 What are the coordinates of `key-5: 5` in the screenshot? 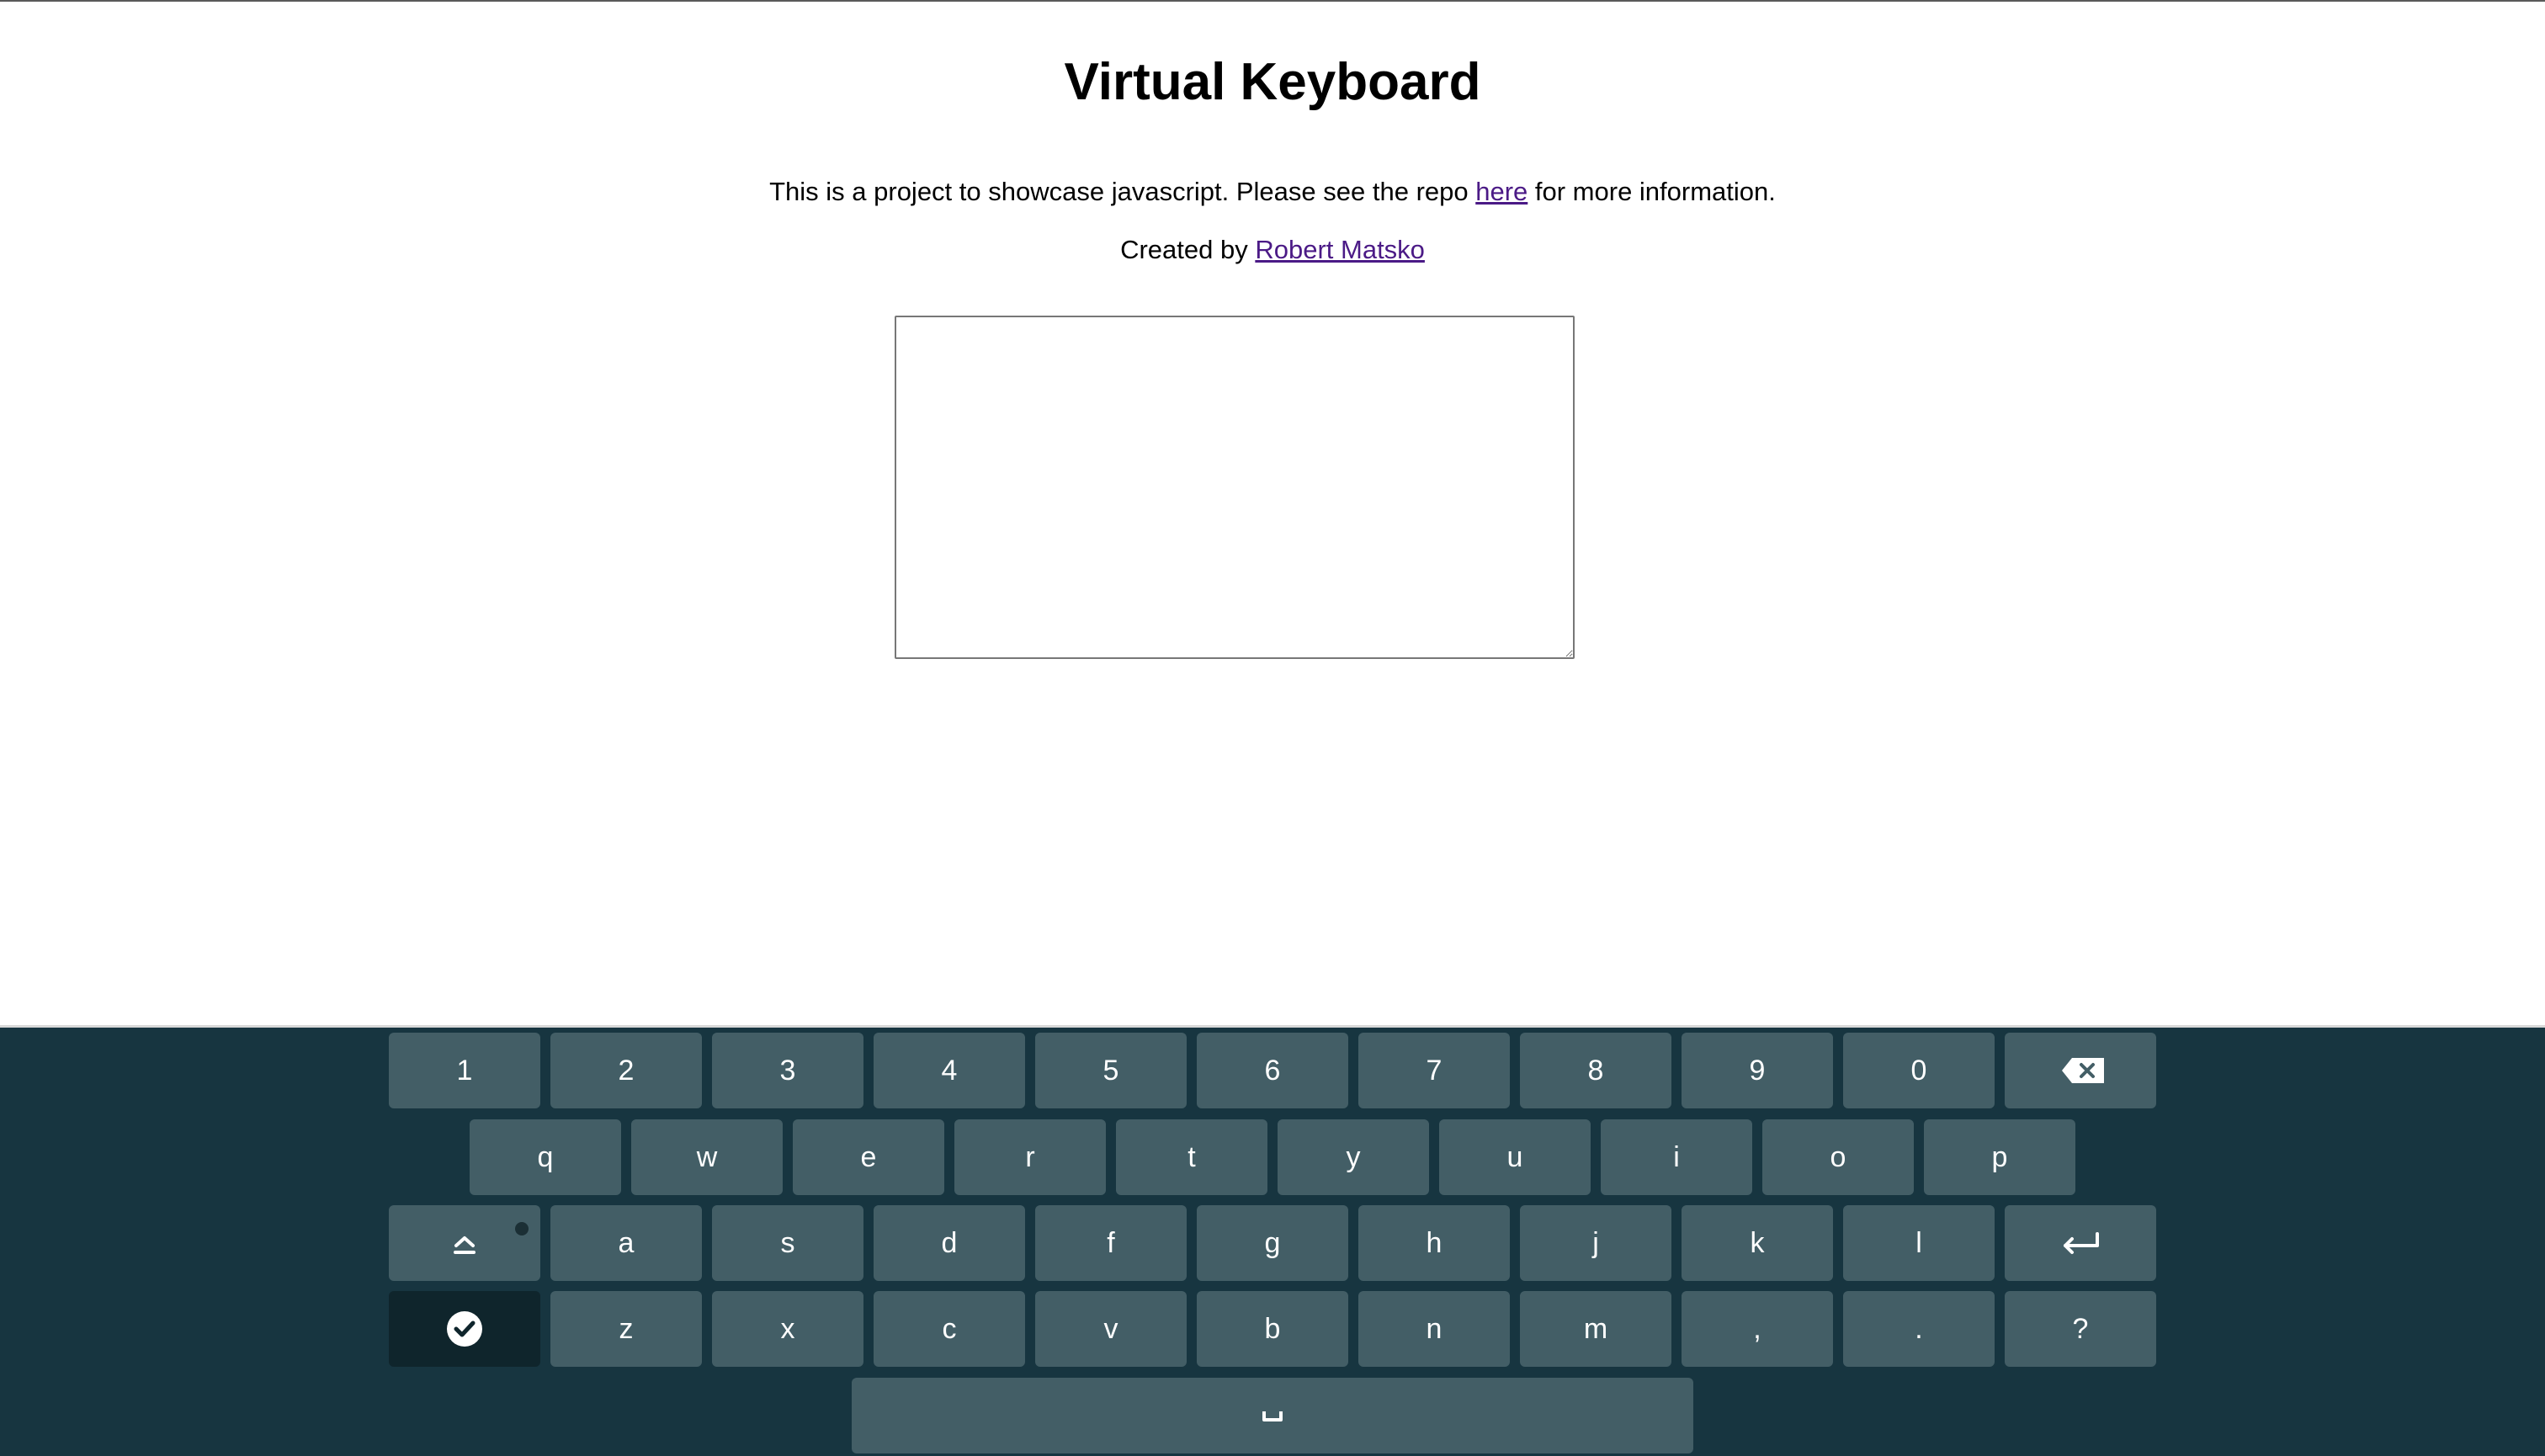 It's located at (1111, 1070).